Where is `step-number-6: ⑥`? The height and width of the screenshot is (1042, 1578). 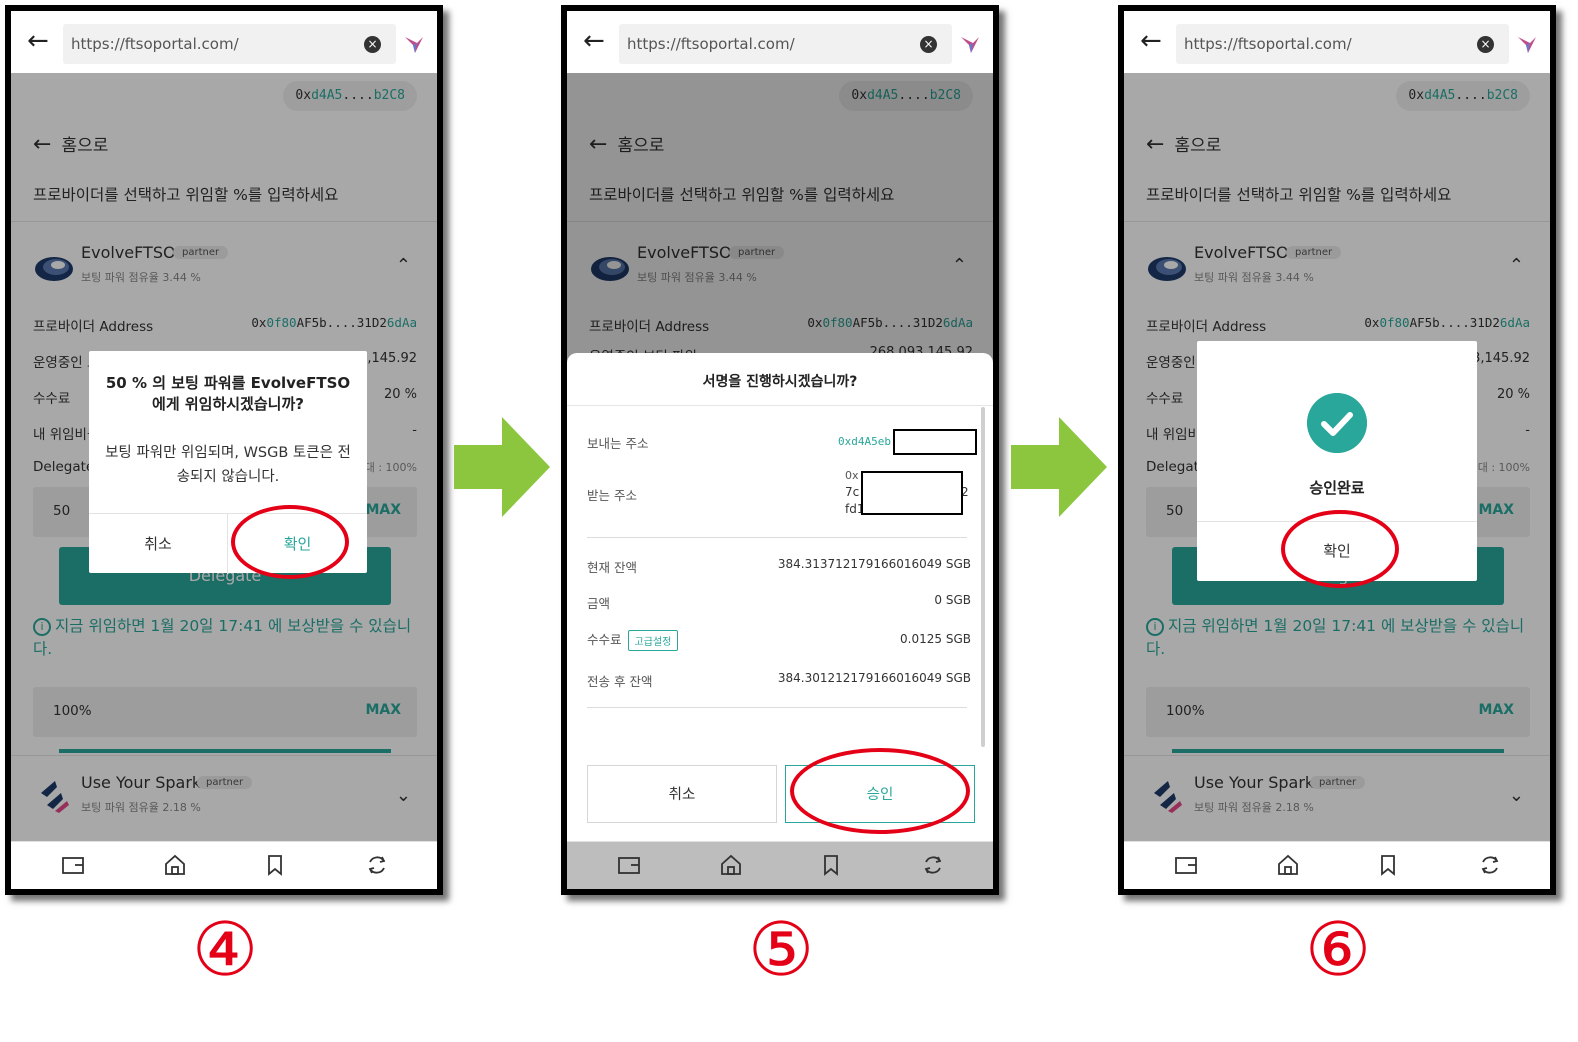
step-number-6: ⑥ is located at coordinates (1338, 950).